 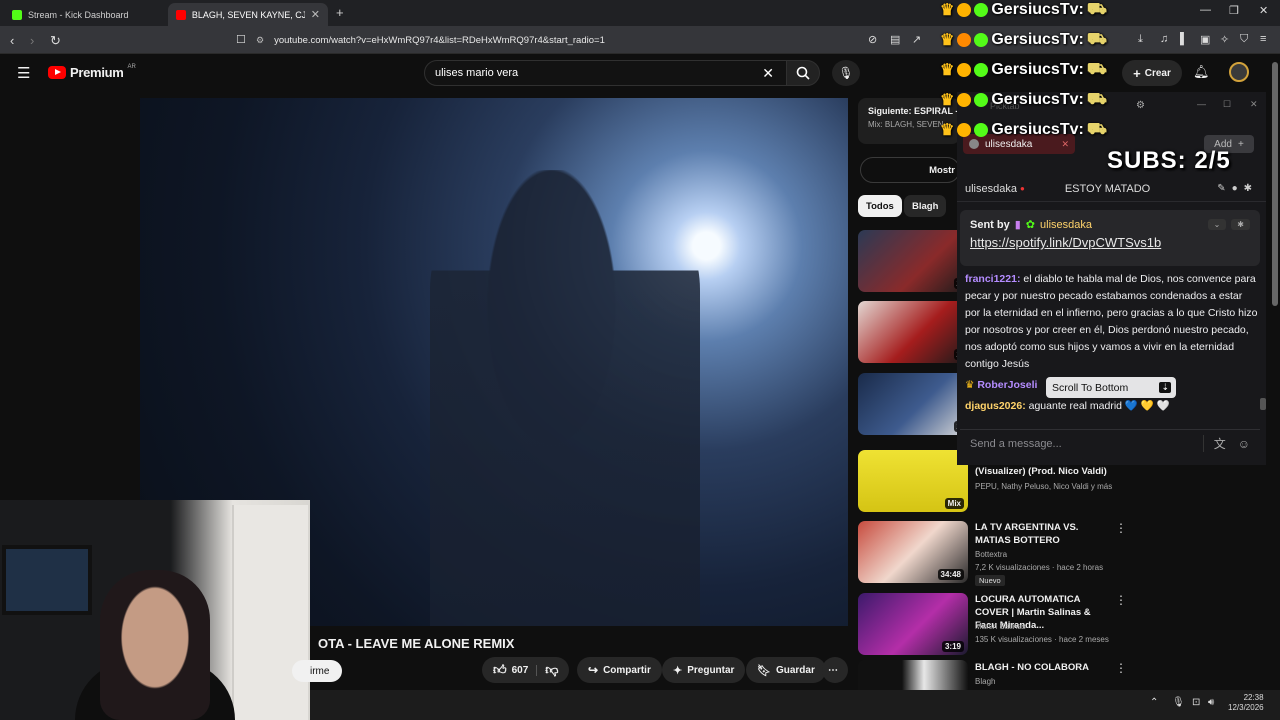 I want to click on bookmark-icon: ☐, so click(x=241, y=39).